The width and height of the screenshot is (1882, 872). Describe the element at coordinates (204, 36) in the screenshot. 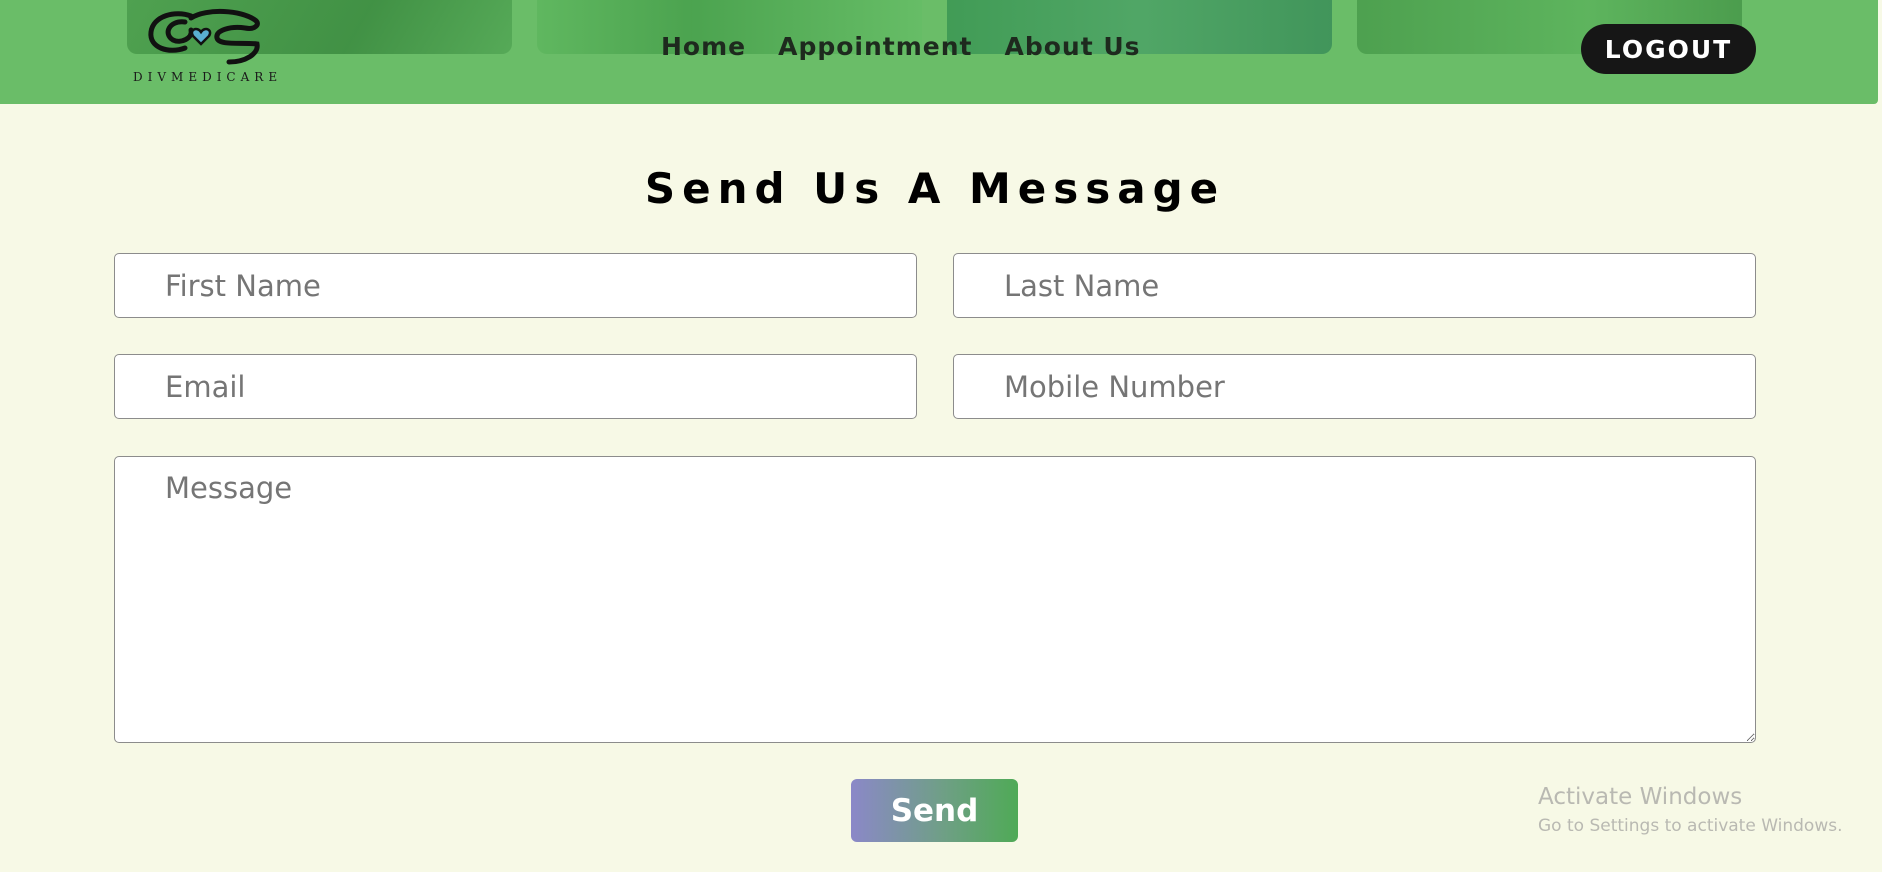

I see `logo-icon` at that location.